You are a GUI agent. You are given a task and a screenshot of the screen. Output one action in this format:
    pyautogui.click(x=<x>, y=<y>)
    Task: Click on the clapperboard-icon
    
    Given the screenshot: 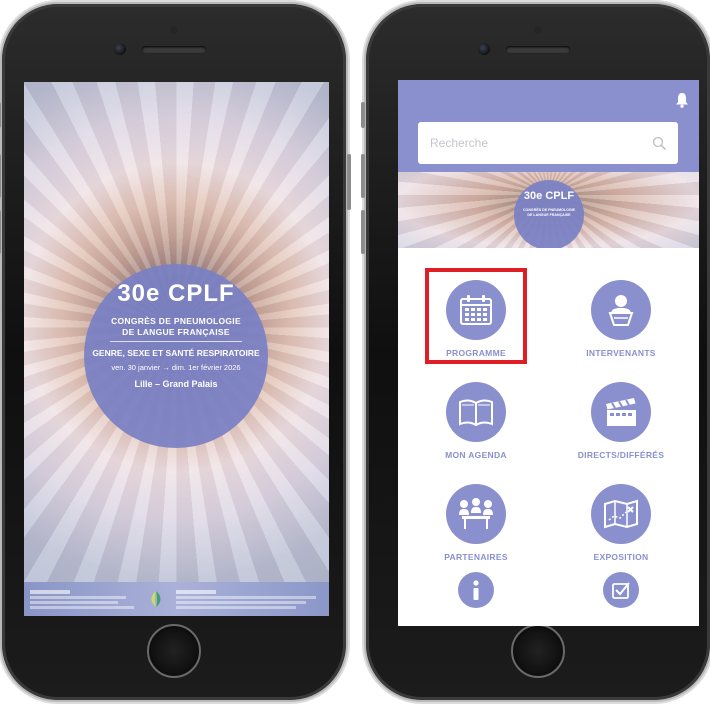 What is the action you would take?
    pyautogui.click(x=621, y=412)
    